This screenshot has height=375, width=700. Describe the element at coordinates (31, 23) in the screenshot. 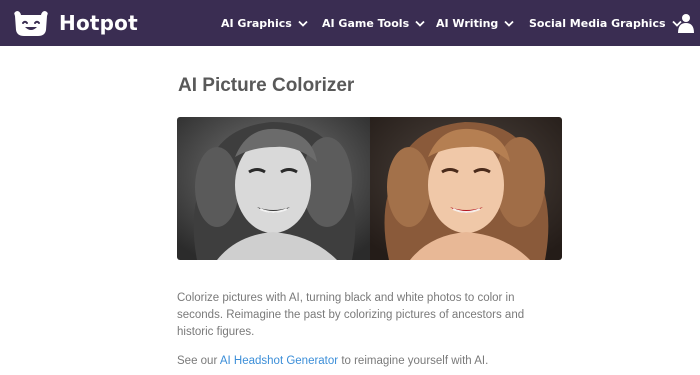

I see `hotpot-logo-icon` at that location.